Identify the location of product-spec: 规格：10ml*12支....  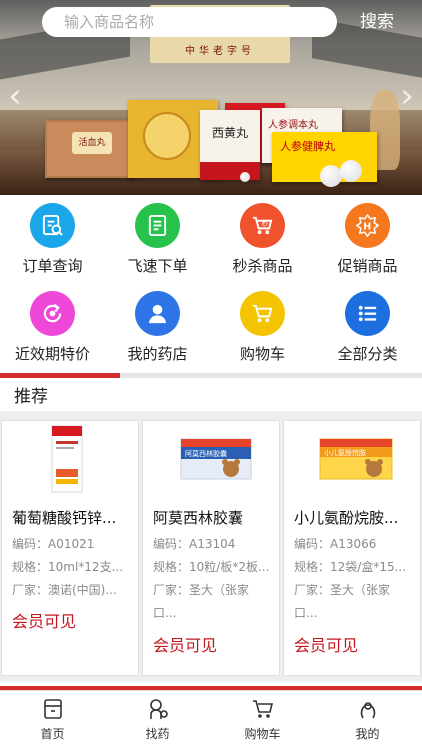
(68, 567).